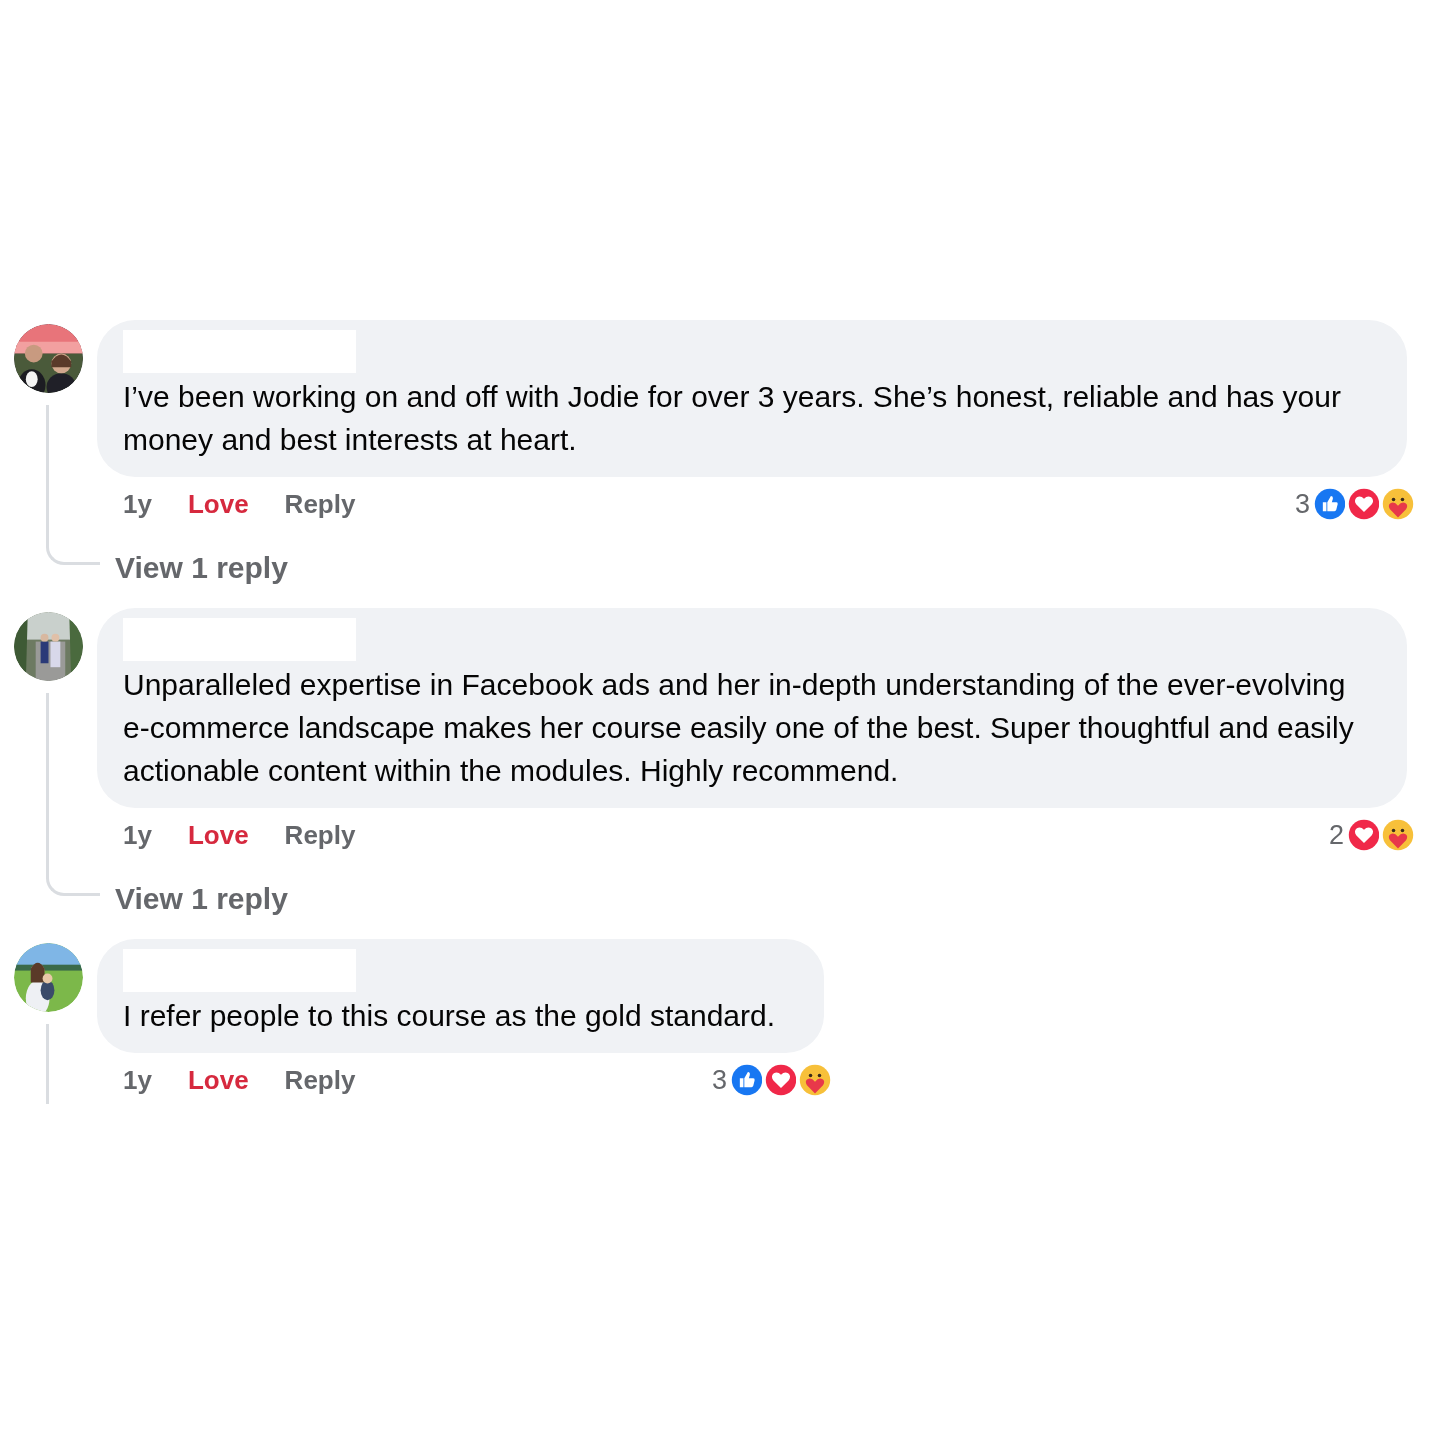 The height and width of the screenshot is (1440, 1440). What do you see at coordinates (1336, 835) in the screenshot?
I see `reaction-count: 2` at bounding box center [1336, 835].